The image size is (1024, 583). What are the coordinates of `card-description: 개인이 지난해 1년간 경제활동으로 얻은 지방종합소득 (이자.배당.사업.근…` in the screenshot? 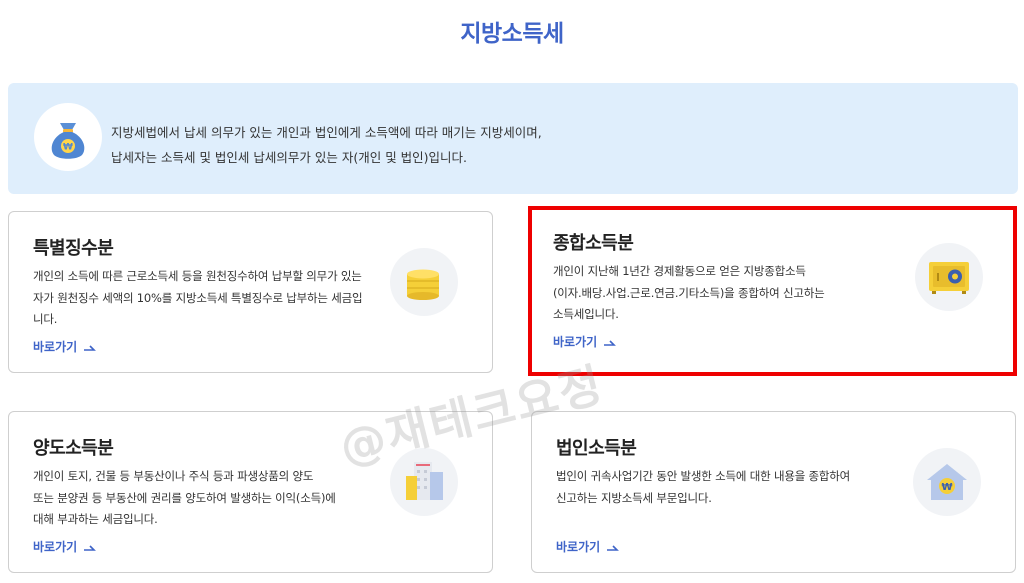 It's located at (738, 293).